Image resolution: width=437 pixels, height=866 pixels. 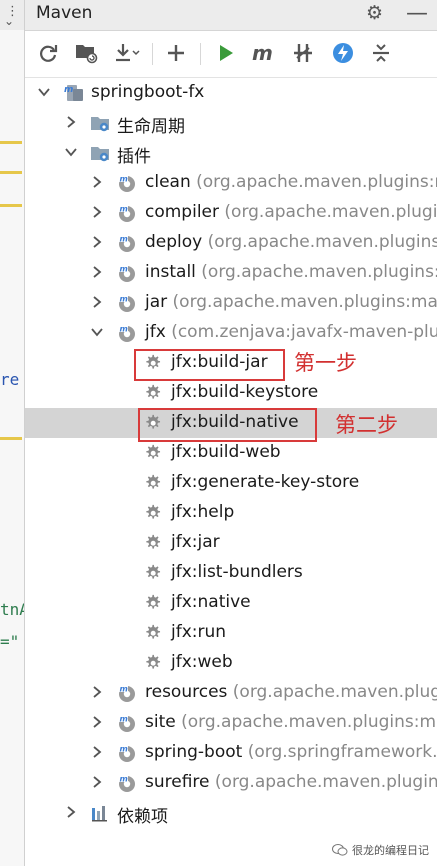 I want to click on maven-project-icon, so click(x=73, y=93).